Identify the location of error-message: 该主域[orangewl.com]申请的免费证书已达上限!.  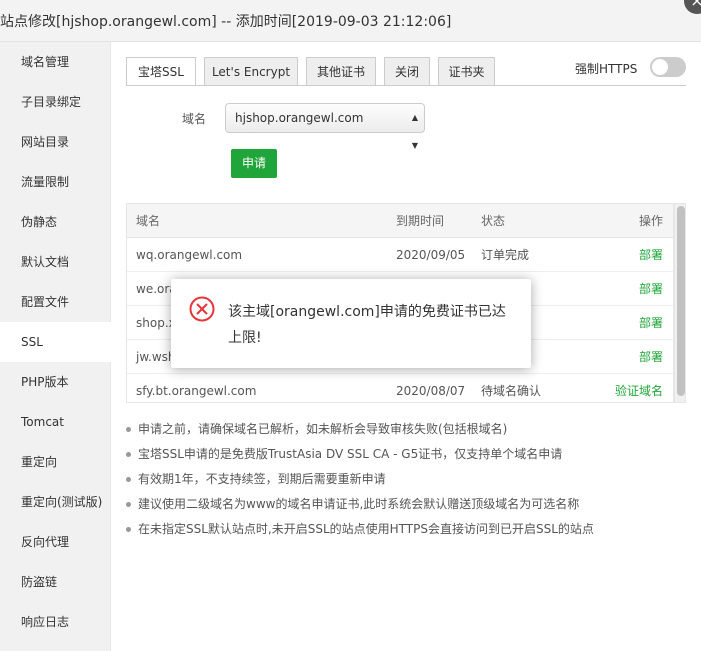
(367, 325).